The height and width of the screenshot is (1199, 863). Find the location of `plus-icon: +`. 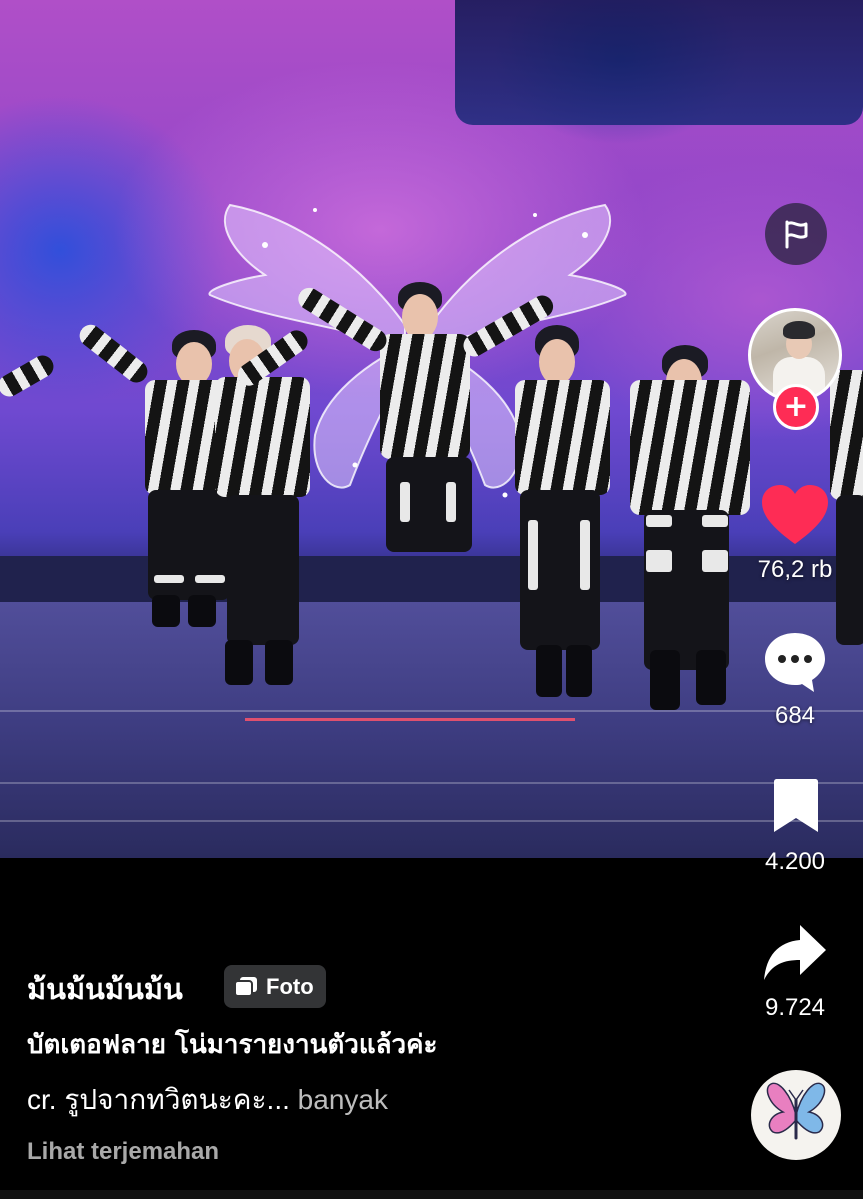

plus-icon: + is located at coordinates (796, 406).